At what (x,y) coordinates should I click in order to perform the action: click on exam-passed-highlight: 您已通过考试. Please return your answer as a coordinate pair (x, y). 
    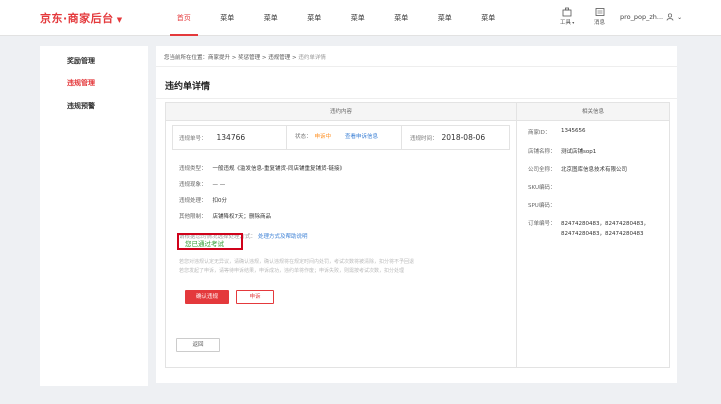
    Looking at the image, I should click on (210, 241).